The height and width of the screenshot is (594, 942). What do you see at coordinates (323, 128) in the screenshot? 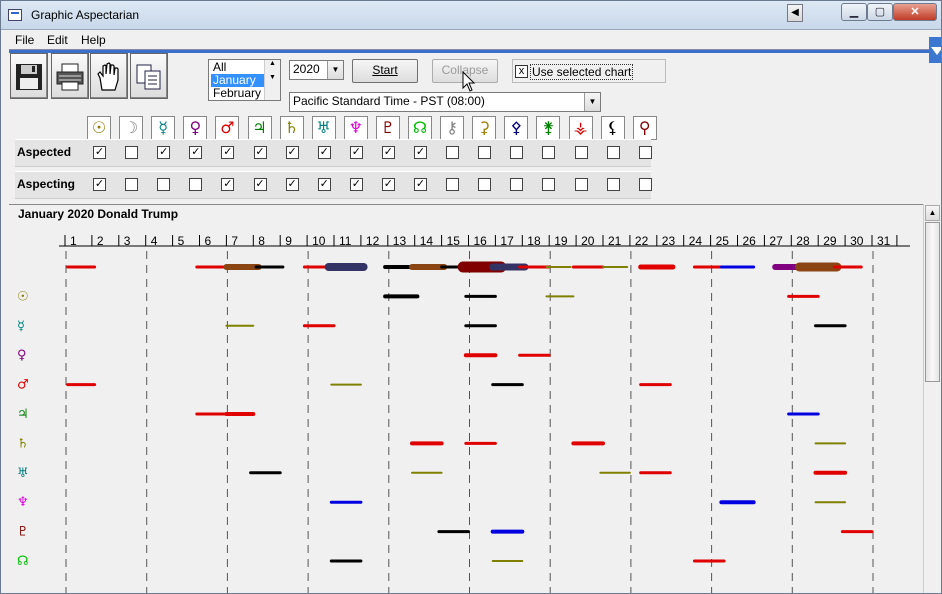
I see `planet-toggle-7: ♅` at bounding box center [323, 128].